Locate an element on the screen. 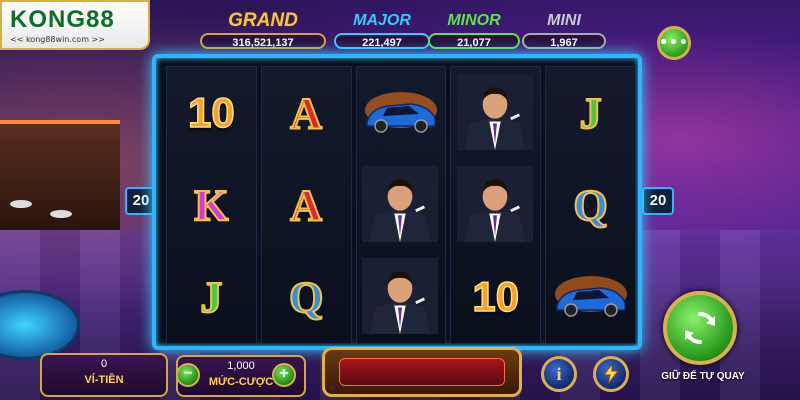 This screenshot has width=800, height=400. refresh-icon is located at coordinates (700, 328).